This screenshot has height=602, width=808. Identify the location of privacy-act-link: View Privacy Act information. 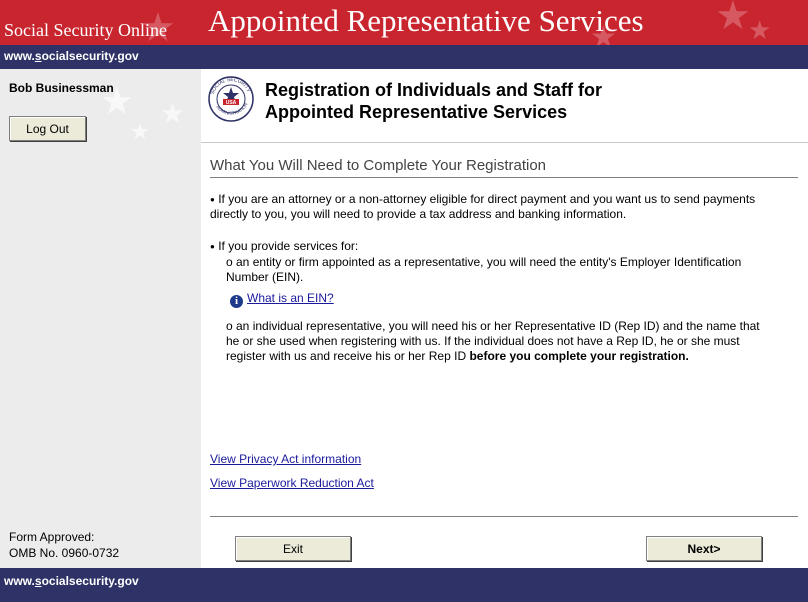
(285, 459).